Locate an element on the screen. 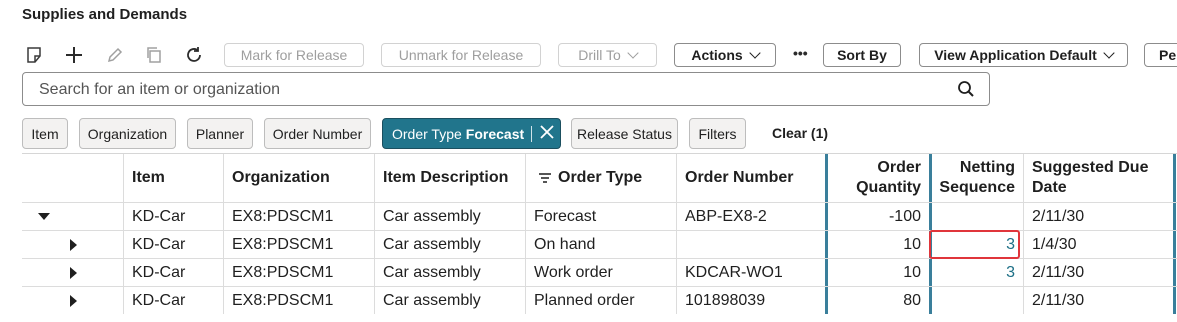 The height and width of the screenshot is (322, 1177). column-header-label: Order Type is located at coordinates (600, 177).